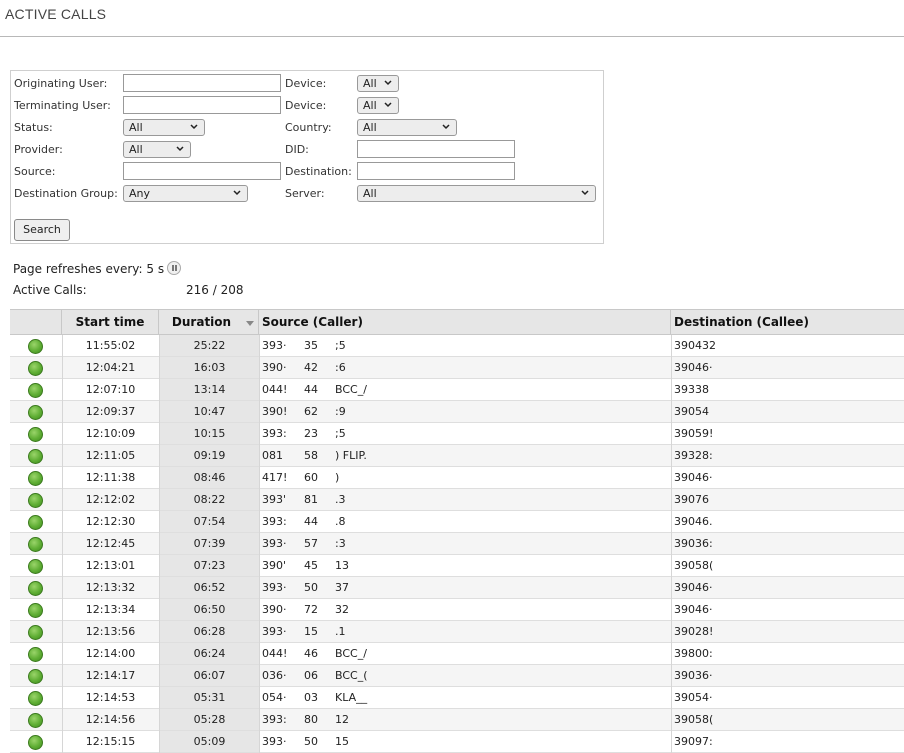 This screenshot has height=753, width=904. I want to click on start-time-cell: 12:10:09, so click(110, 433).